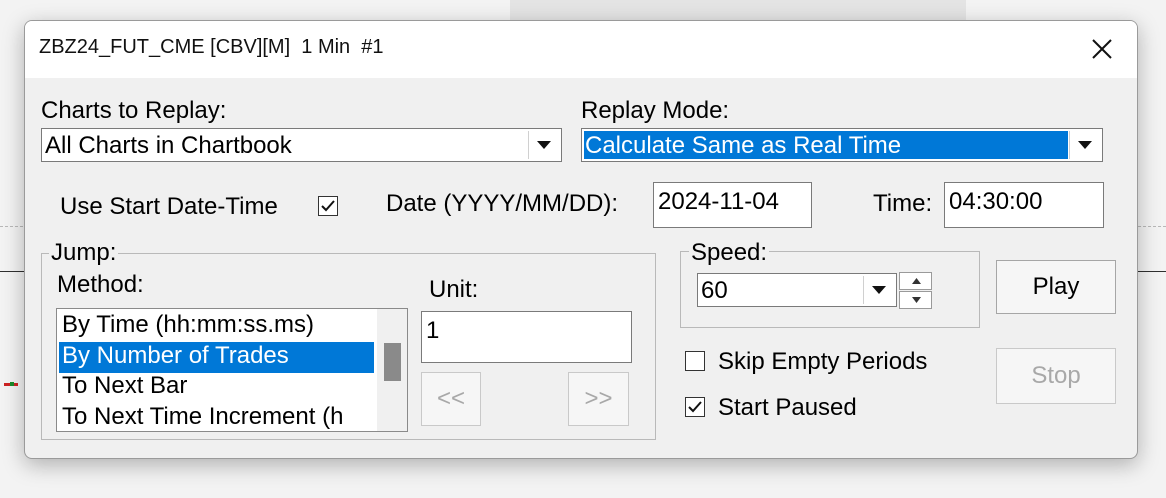 This screenshot has width=1166, height=498. What do you see at coordinates (12, 384) in the screenshot?
I see `background-chart-marker-green` at bounding box center [12, 384].